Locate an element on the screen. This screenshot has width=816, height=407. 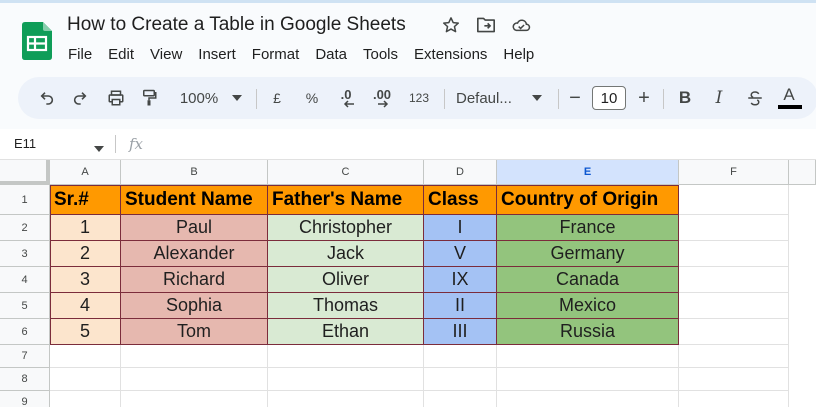
select-all-corner is located at coordinates (25, 172).